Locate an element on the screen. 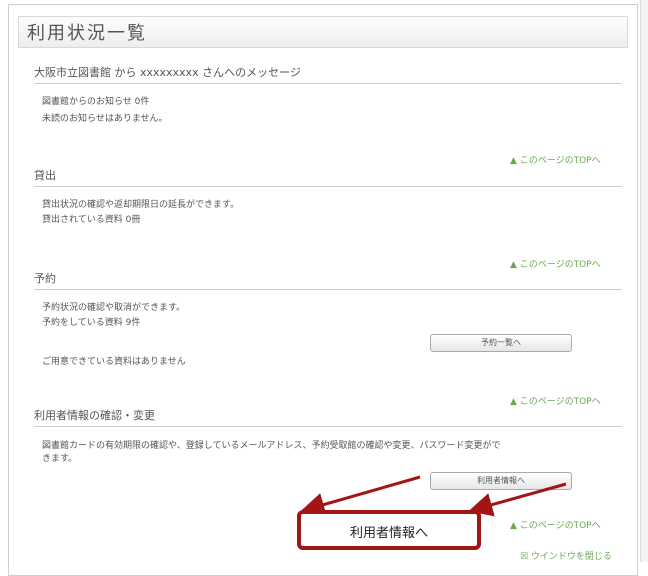 The width and height of the screenshot is (648, 576). annotation-callout-user-info: 利用者情報へ is located at coordinates (389, 530).